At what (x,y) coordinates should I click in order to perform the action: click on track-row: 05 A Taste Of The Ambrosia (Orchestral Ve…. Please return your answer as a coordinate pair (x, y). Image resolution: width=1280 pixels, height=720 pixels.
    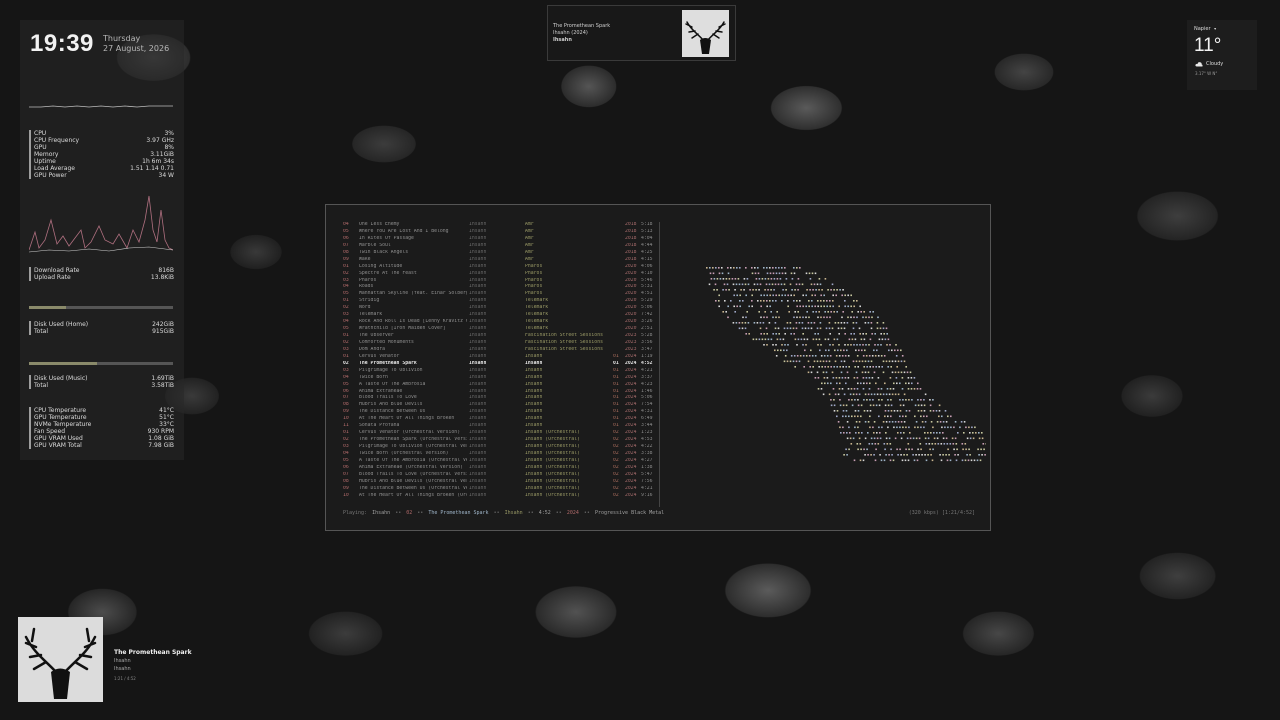
    Looking at the image, I should click on (498, 461).